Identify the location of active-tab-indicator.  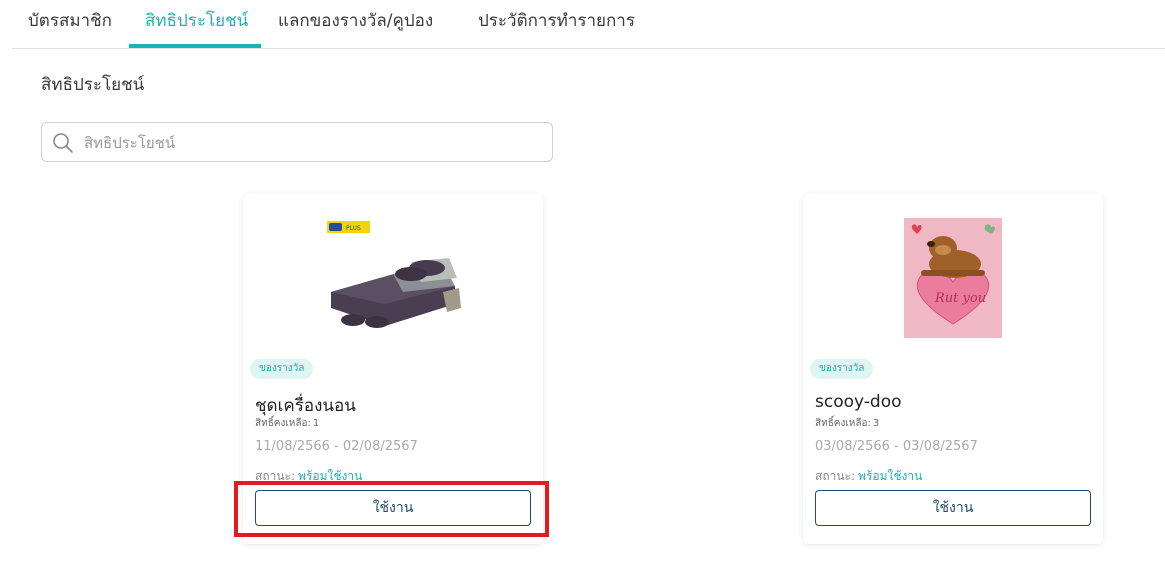
(195, 46).